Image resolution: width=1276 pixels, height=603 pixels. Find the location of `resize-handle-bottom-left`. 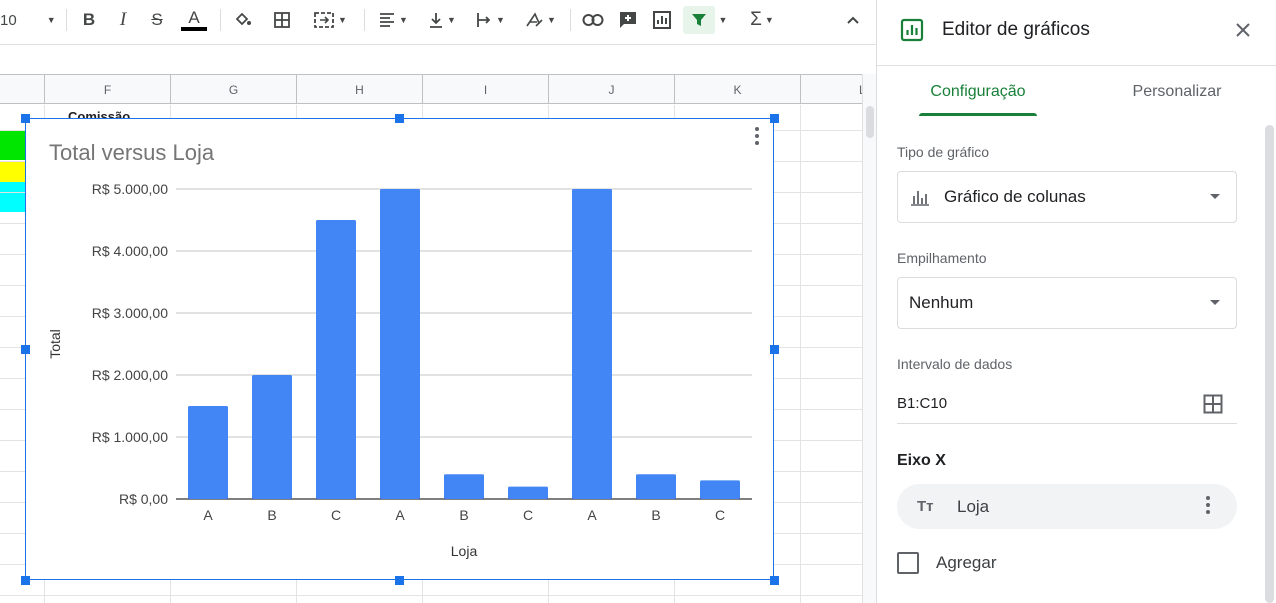

resize-handle-bottom-left is located at coordinates (25, 580).